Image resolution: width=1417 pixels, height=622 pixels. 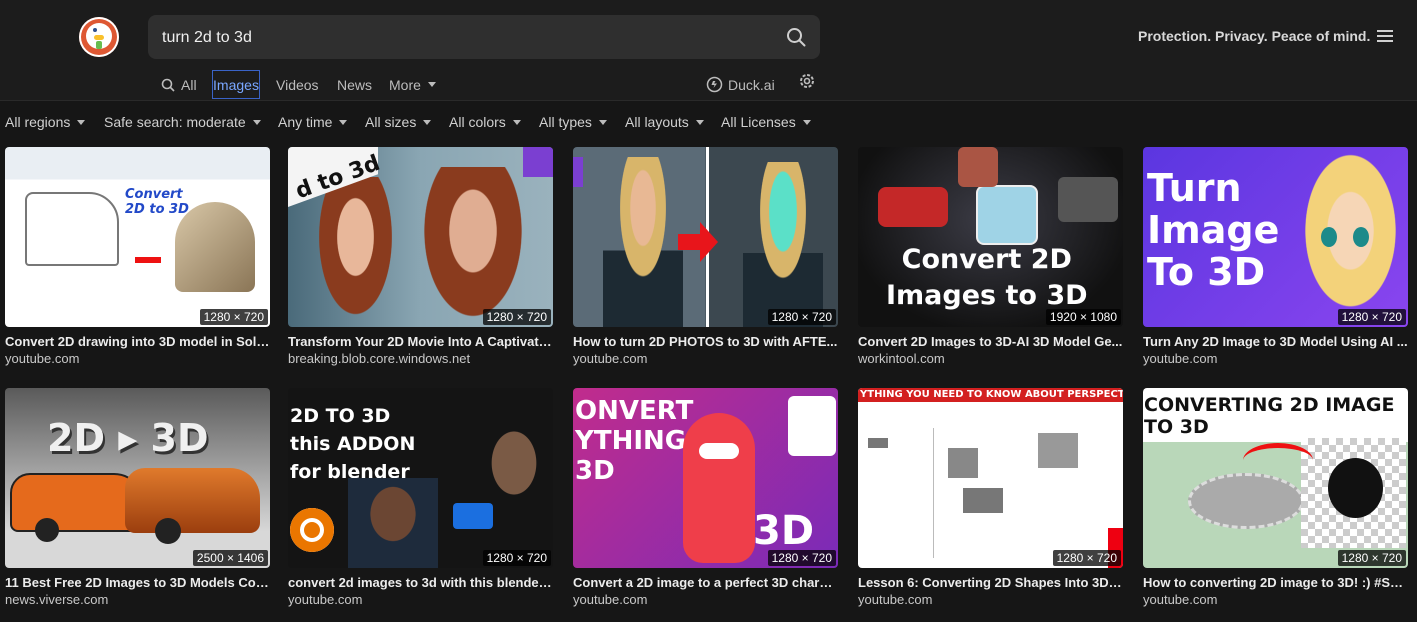 What do you see at coordinates (128, 438) in the screenshot?
I see `thumbnail-overlay-text: 2D ▸ 3D` at bounding box center [128, 438].